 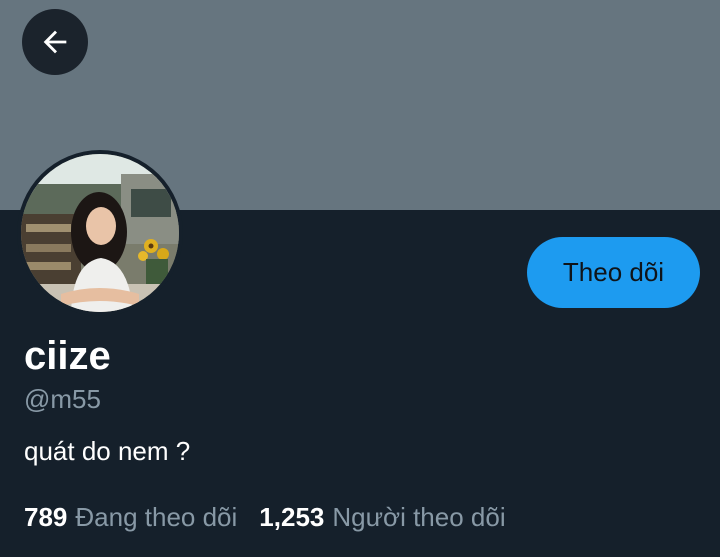 I want to click on back-button, so click(x=55, y=42).